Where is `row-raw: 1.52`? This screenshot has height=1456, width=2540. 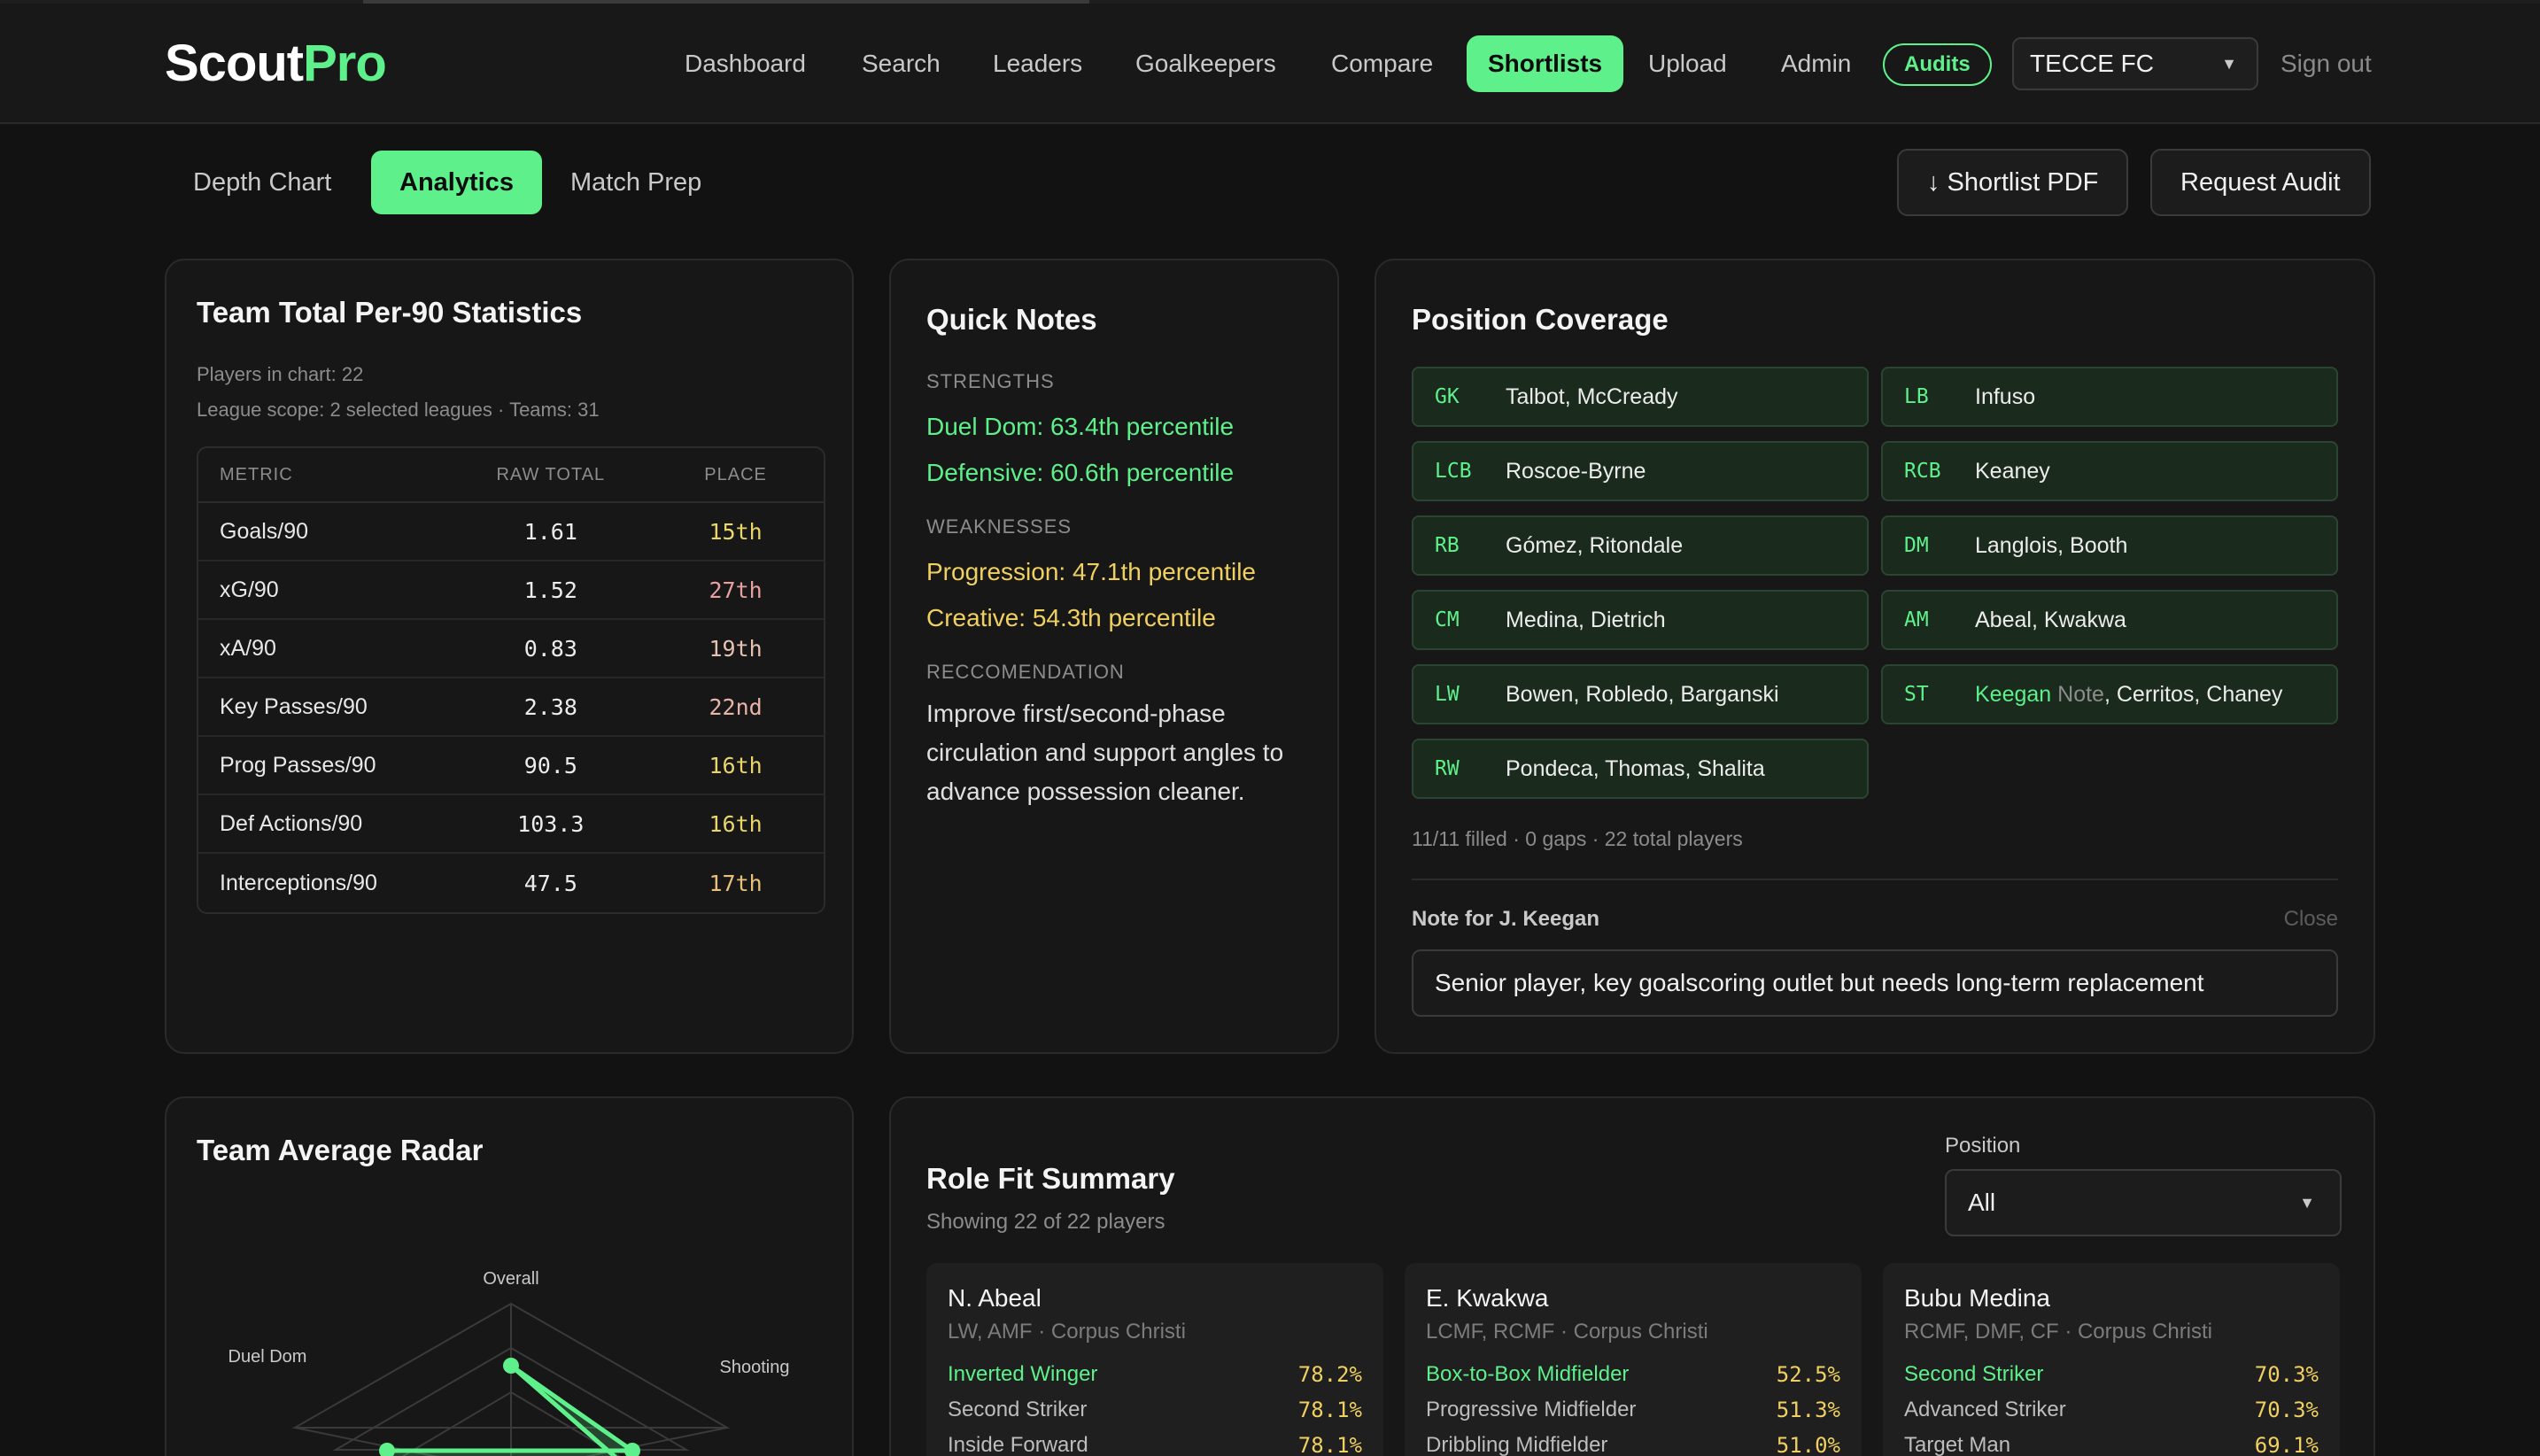
row-raw: 1.52 is located at coordinates (550, 590).